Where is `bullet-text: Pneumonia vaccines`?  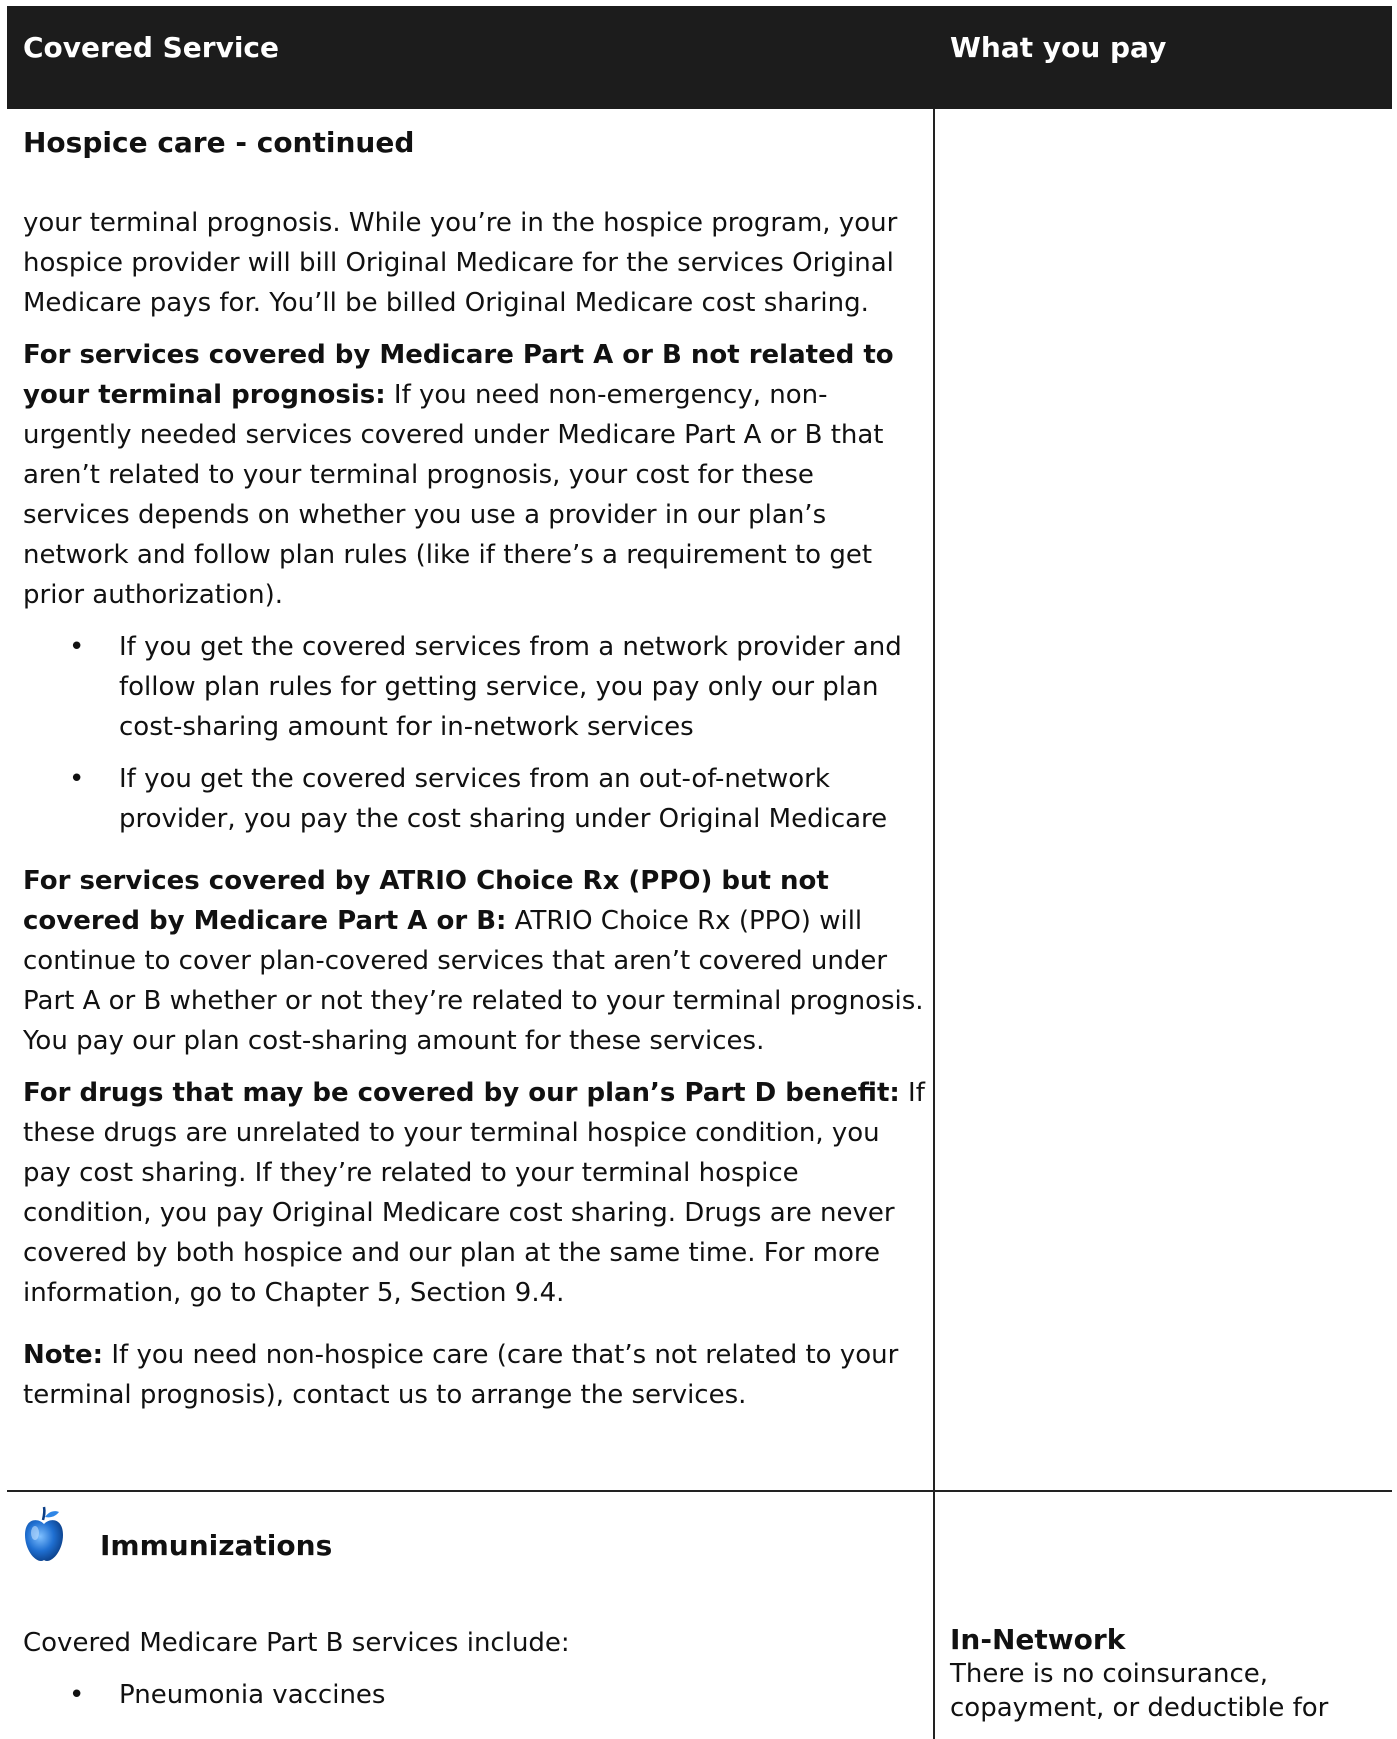
bullet-text: Pneumonia vaccines is located at coordinates (252, 1695).